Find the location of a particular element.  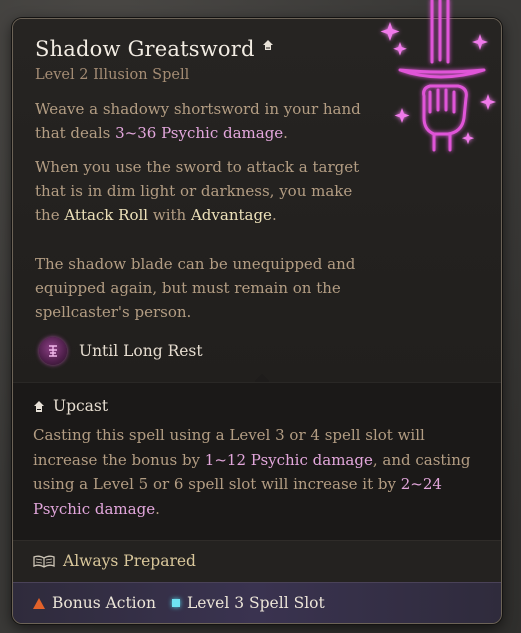

bonus-action-cost: Bonus Action is located at coordinates (94, 603).